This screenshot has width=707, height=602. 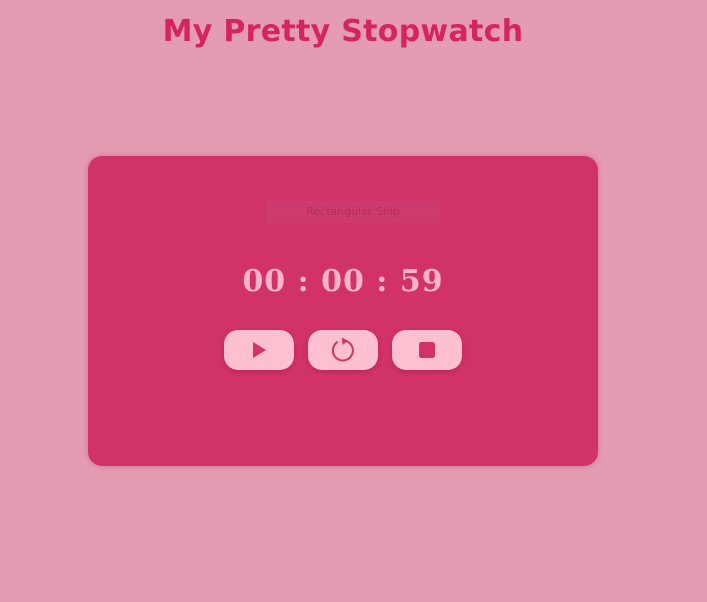 I want to click on play-icon, so click(x=259, y=350).